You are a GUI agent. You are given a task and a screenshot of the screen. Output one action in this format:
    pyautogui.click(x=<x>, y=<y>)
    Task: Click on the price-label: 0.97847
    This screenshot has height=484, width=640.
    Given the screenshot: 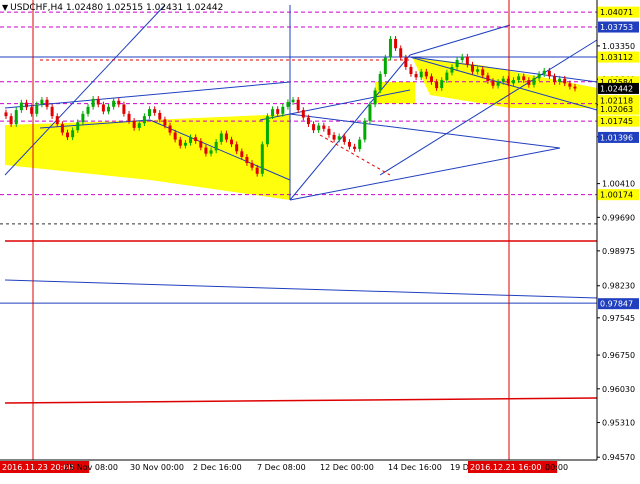 What is the action you would take?
    pyautogui.click(x=616, y=304)
    